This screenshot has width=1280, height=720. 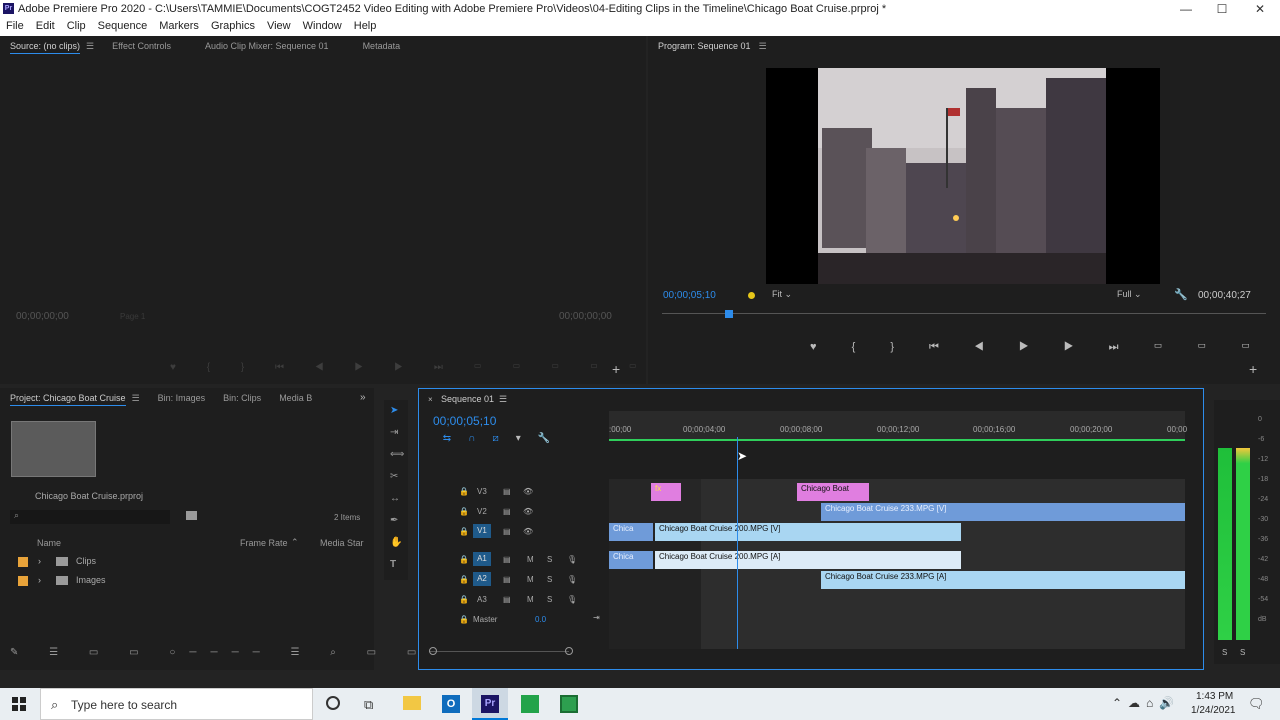 I want to click on track-label: V2, so click(x=482, y=511).